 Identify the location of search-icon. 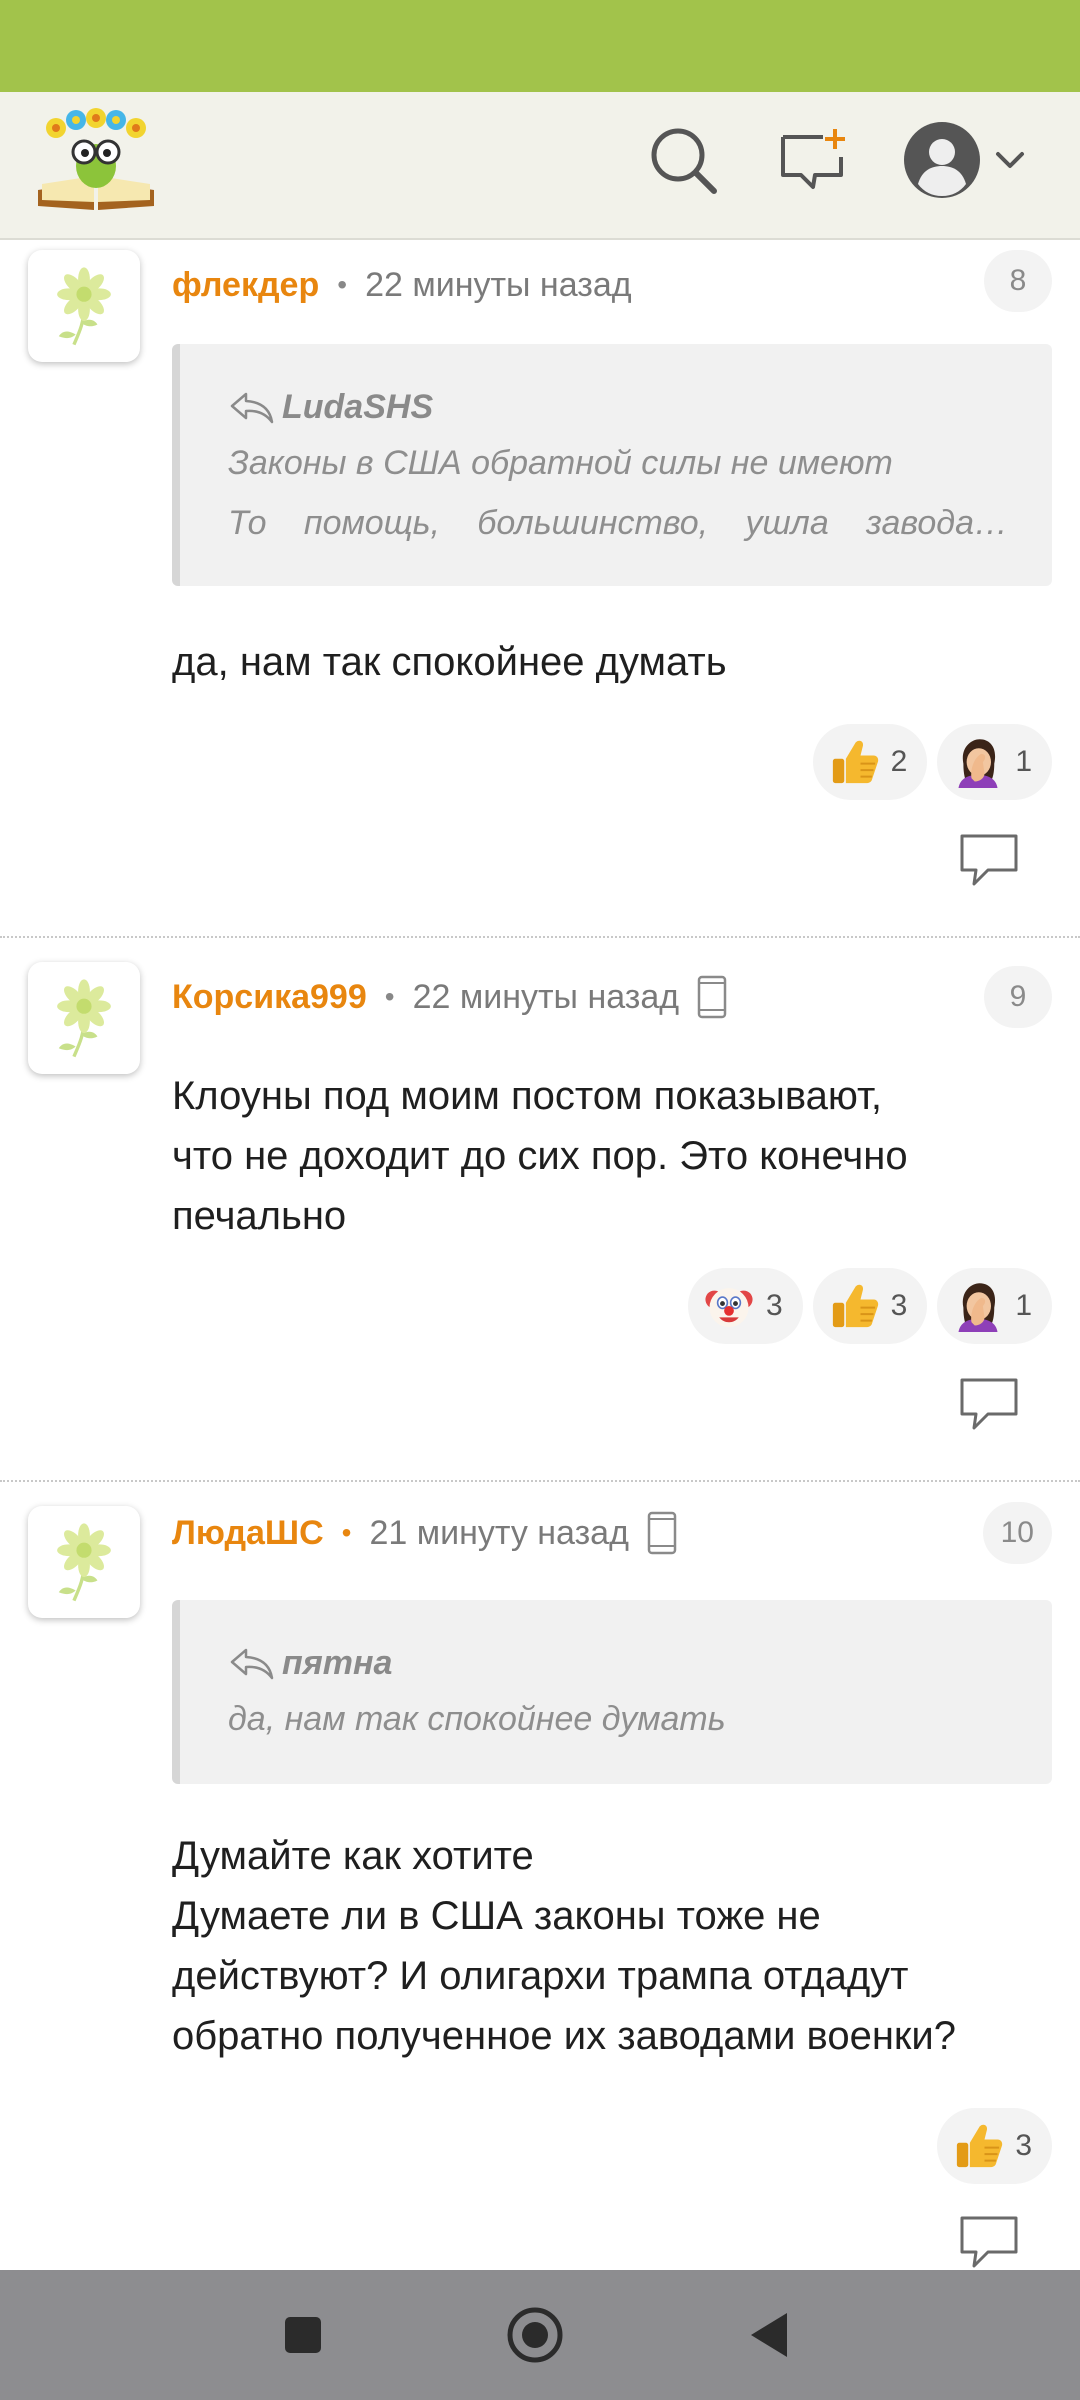
(684, 161).